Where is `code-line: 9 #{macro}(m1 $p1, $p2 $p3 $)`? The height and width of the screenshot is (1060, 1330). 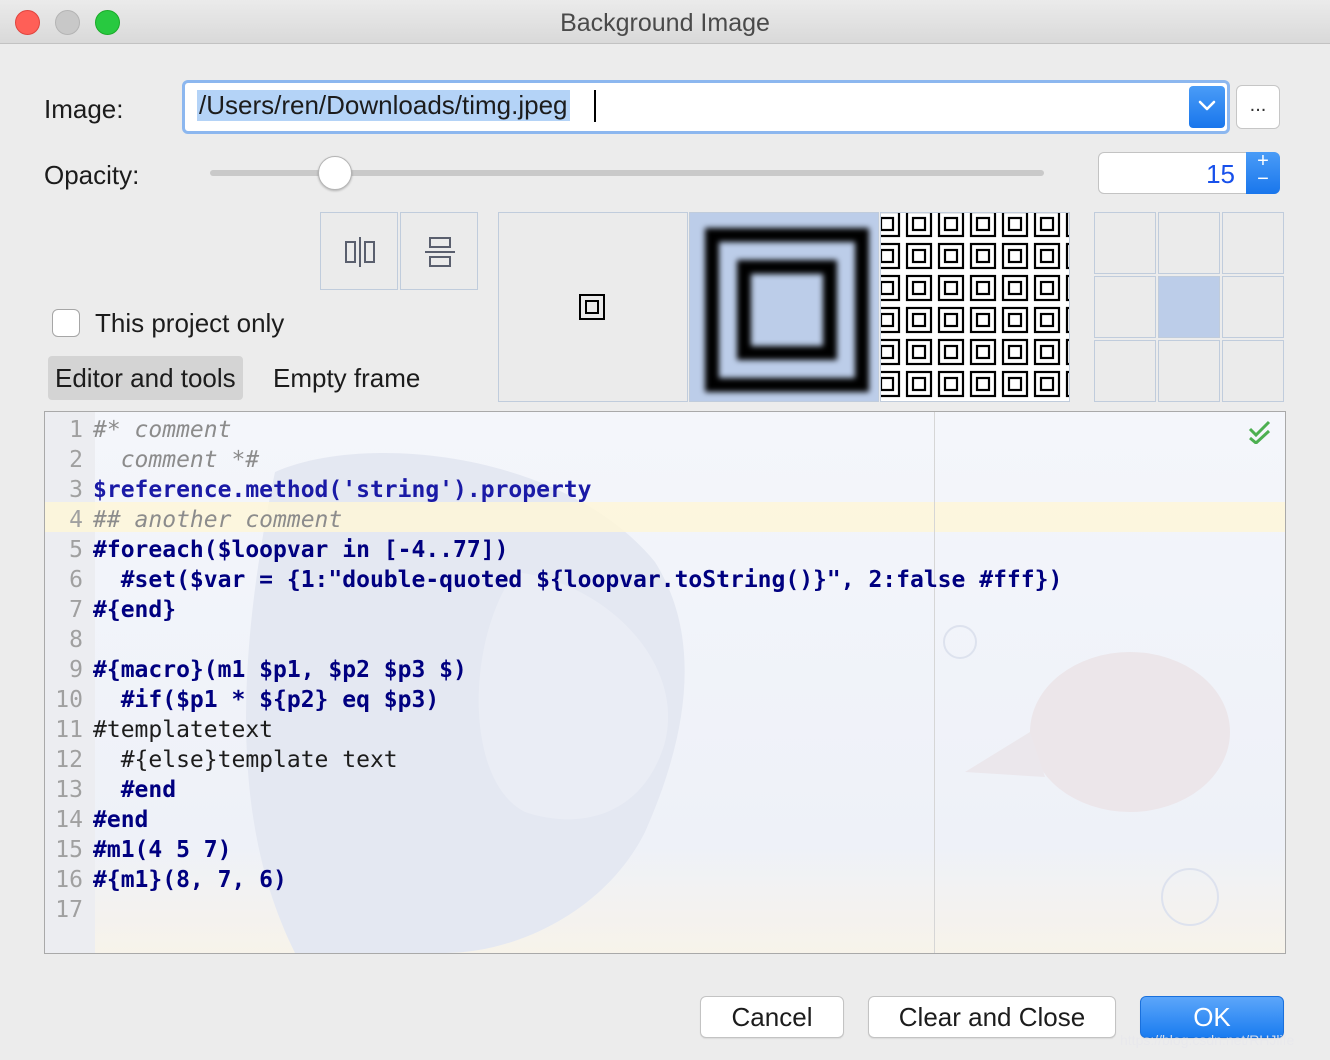
code-line: 9 #{macro}(m1 $p1, $p2 $p3 $) is located at coordinates (268, 670).